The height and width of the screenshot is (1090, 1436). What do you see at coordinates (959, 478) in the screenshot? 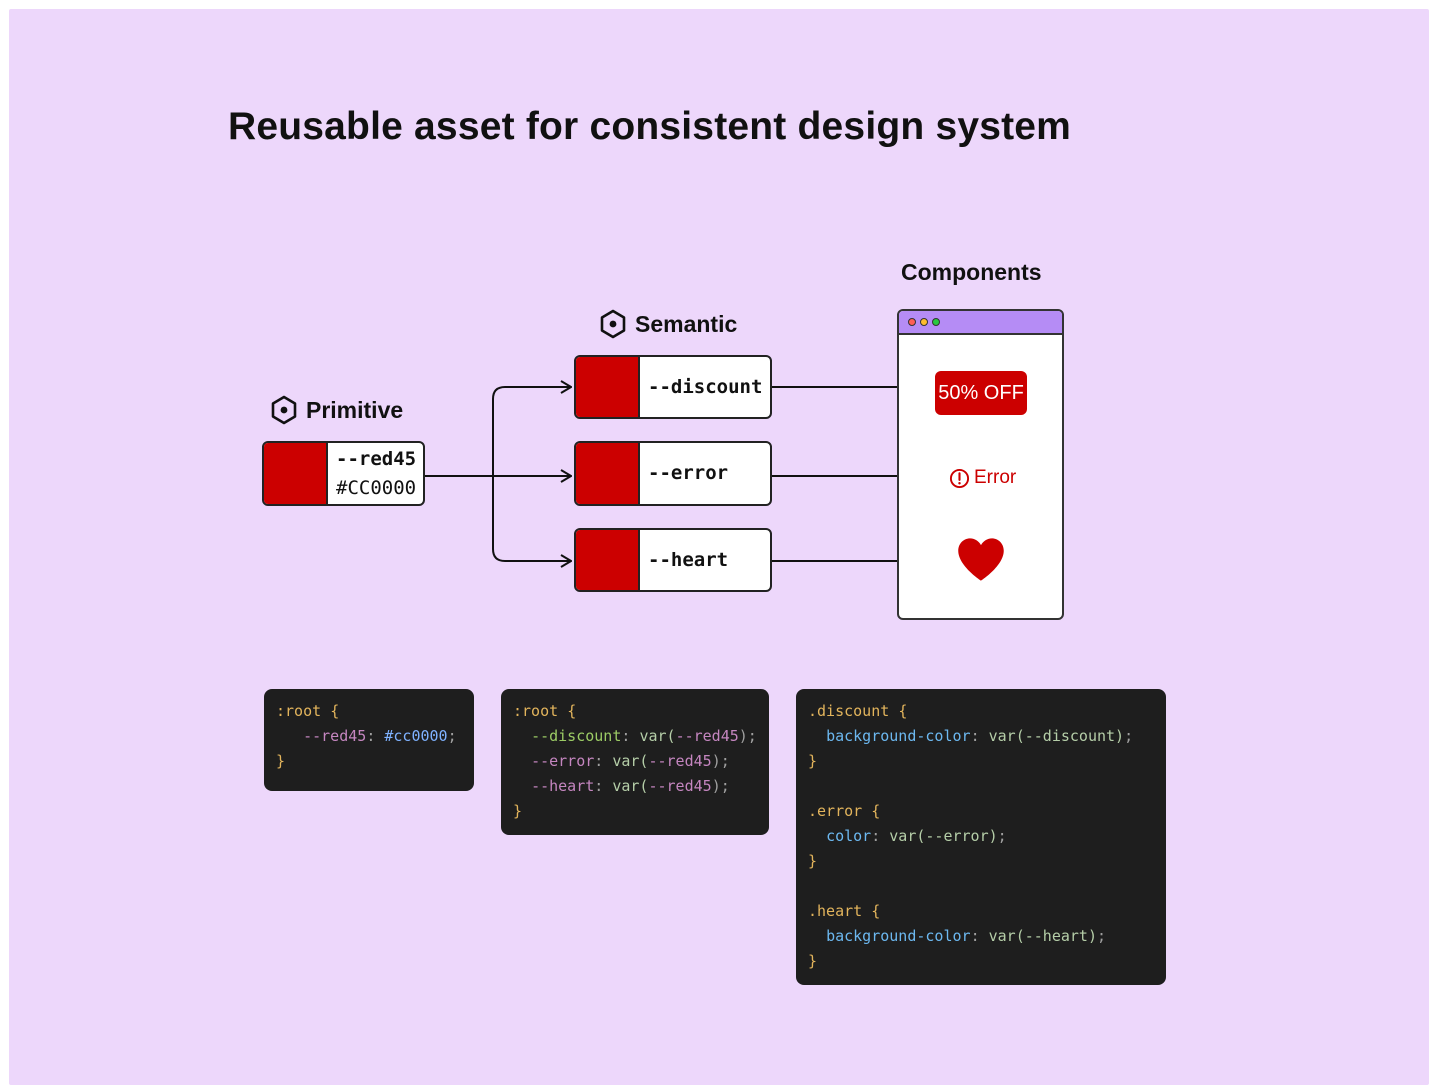
I see `exclamation-circle-icon` at bounding box center [959, 478].